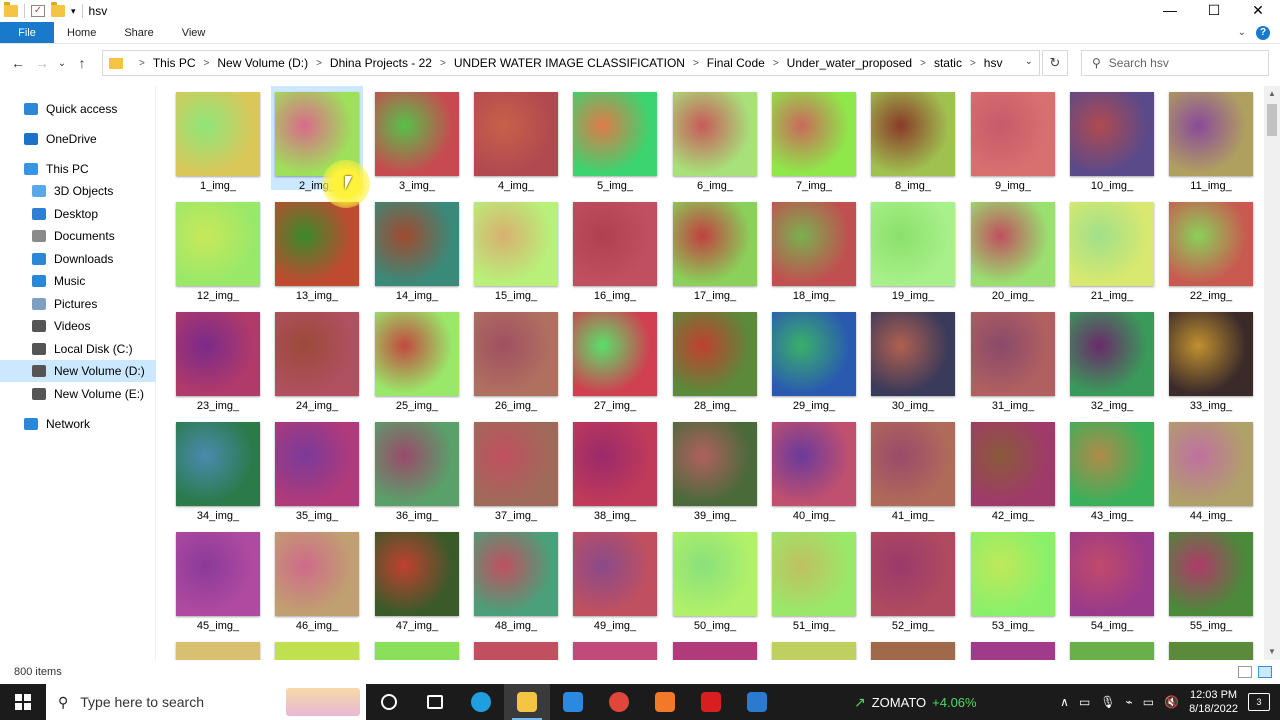 The image size is (1280, 720). I want to click on sidebar-item-downloads: Downloads, so click(78, 259).